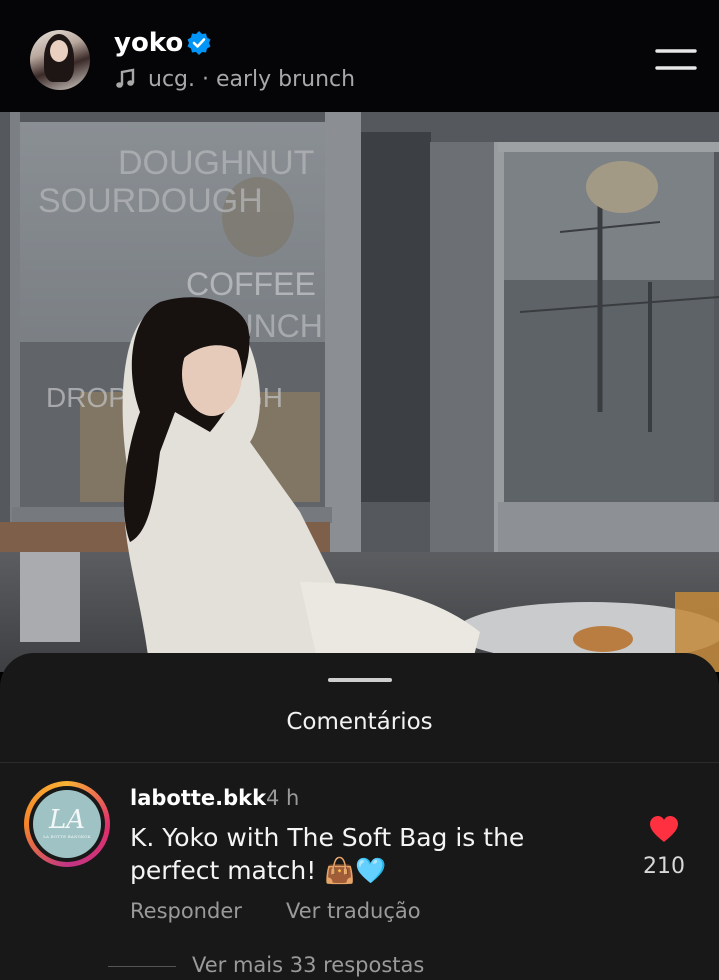 Image resolution: width=719 pixels, height=980 pixels. I want to click on view-more-replies-button: Ver mais 33 respostas, so click(308, 965).